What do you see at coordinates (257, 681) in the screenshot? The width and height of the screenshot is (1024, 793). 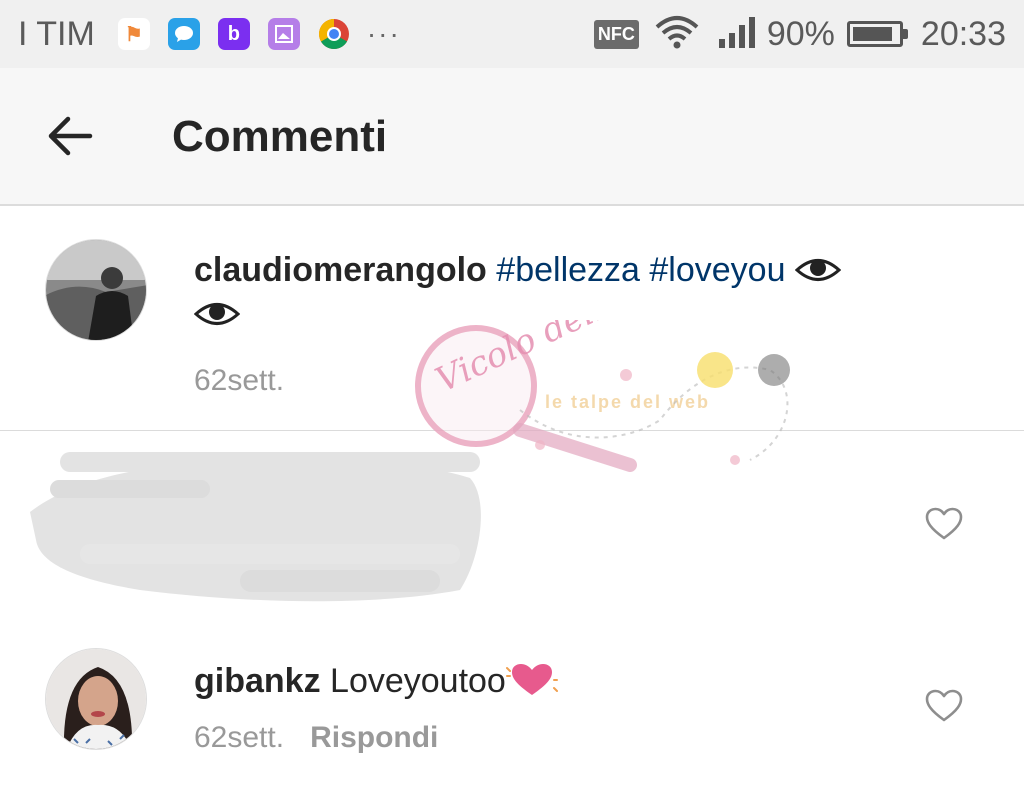 I see `username: gibankz` at bounding box center [257, 681].